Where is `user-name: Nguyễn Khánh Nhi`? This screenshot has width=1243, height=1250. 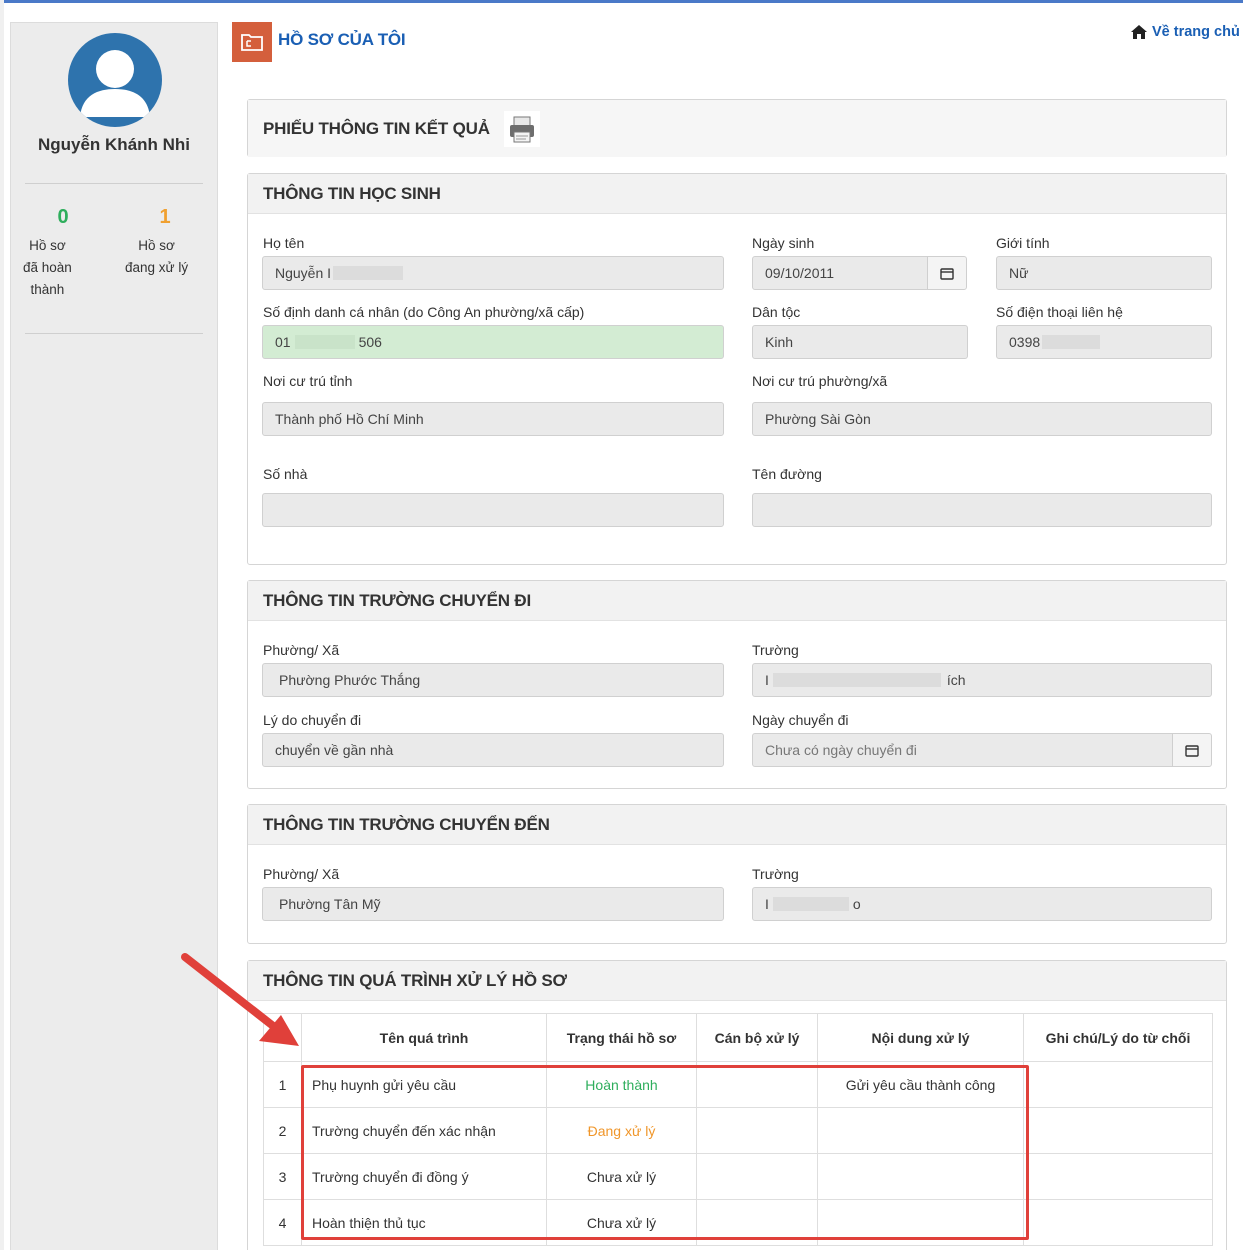 user-name: Nguyễn Khánh Nhi is located at coordinates (114, 144).